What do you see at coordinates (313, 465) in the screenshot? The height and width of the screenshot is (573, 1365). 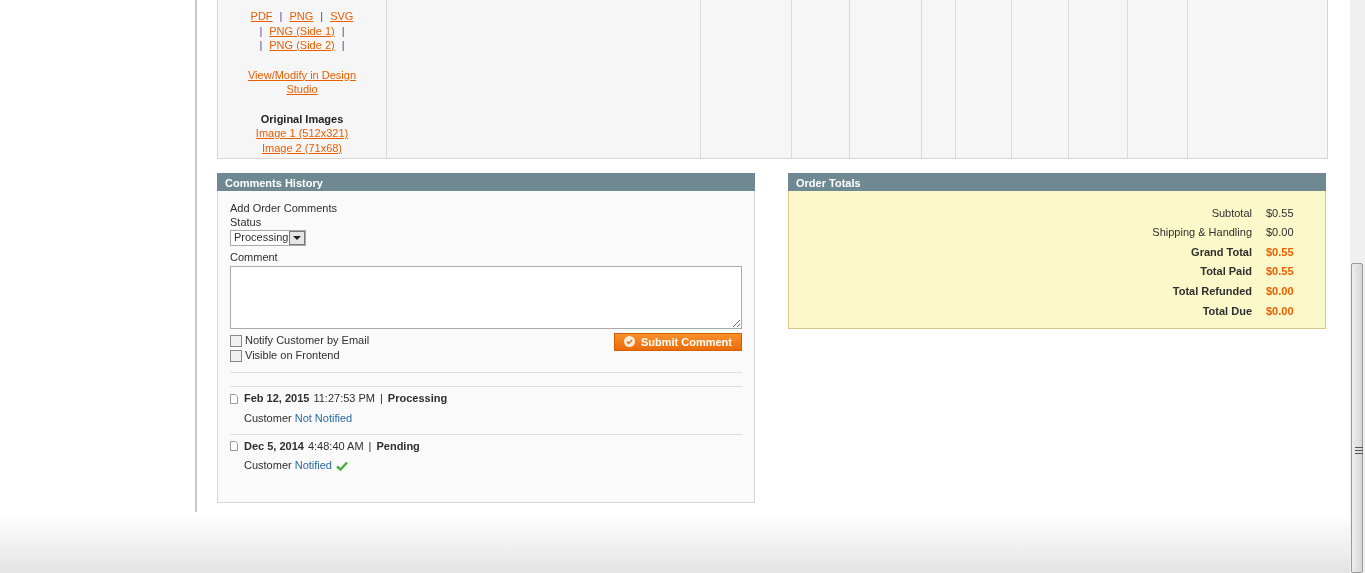 I see `notification-status: Notified` at bounding box center [313, 465].